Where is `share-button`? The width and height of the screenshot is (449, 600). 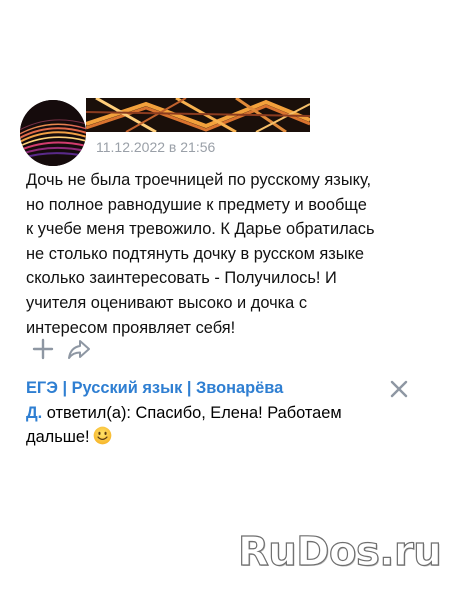 share-button is located at coordinates (79, 349).